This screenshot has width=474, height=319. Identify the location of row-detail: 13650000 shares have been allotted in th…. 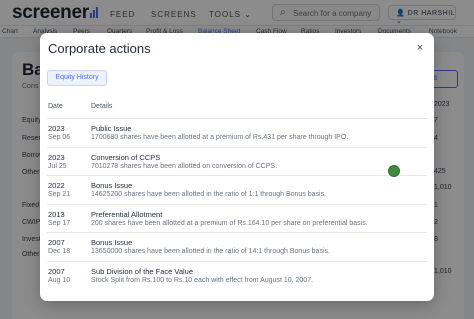
(210, 251).